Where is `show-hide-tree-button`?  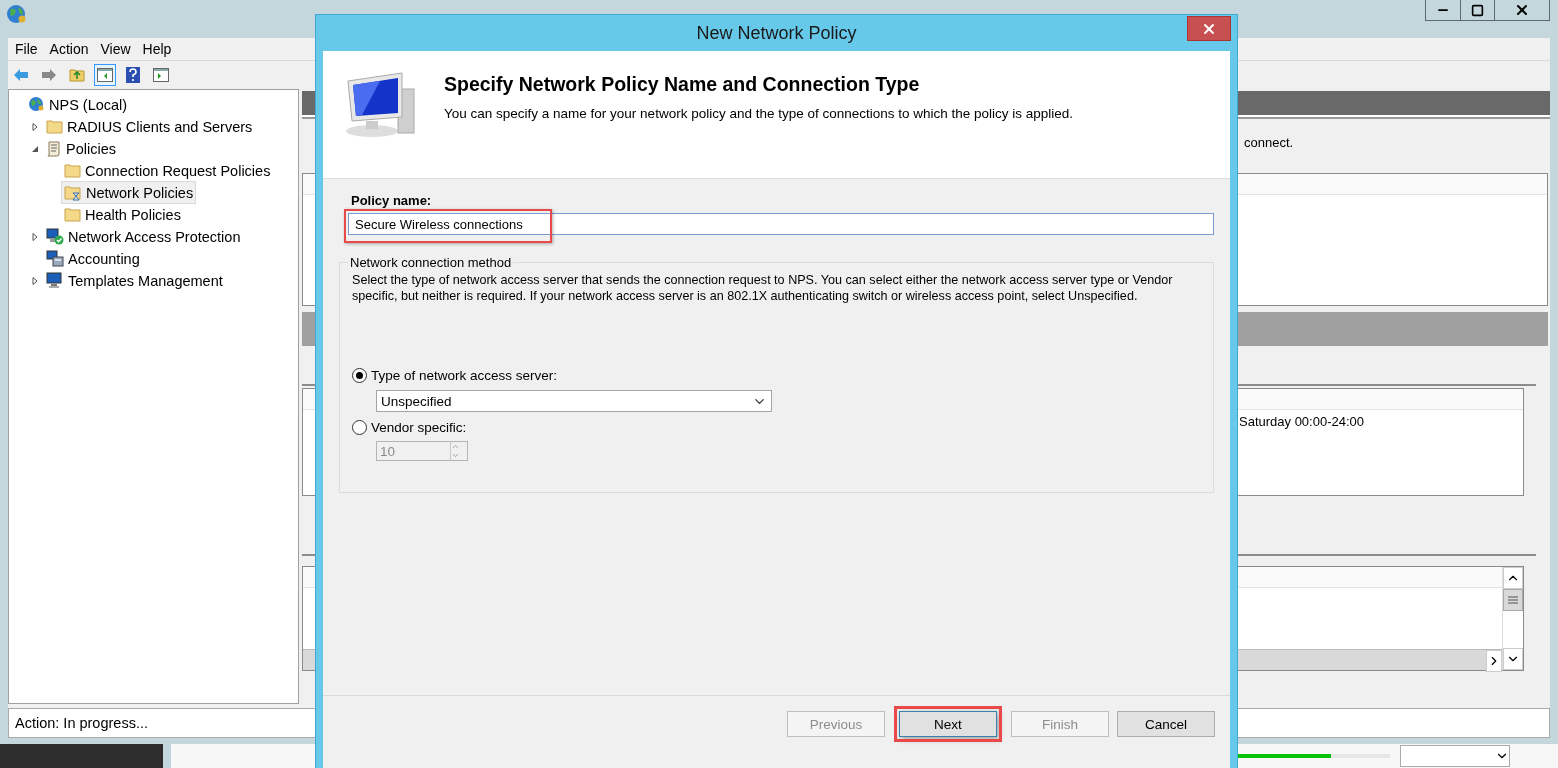
show-hide-tree-button is located at coordinates (105, 74).